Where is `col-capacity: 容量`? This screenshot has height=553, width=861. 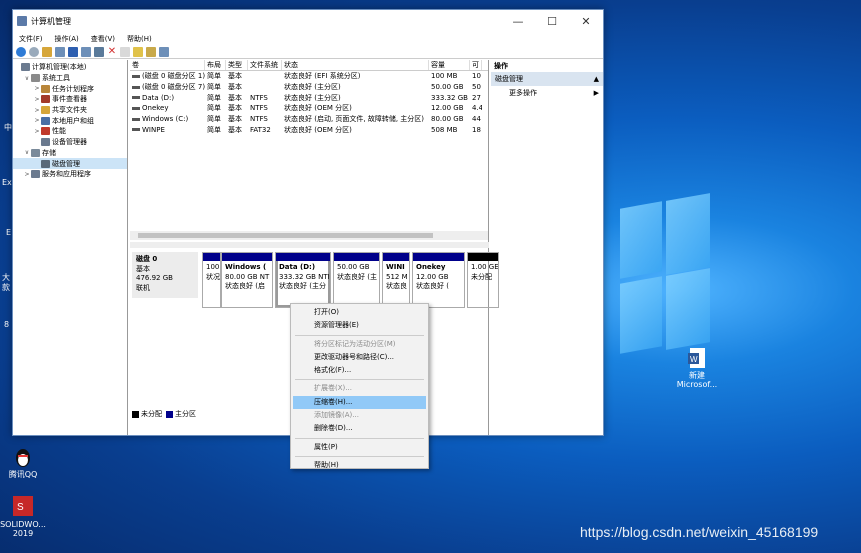
col-capacity: 容量 is located at coordinates (449, 65).